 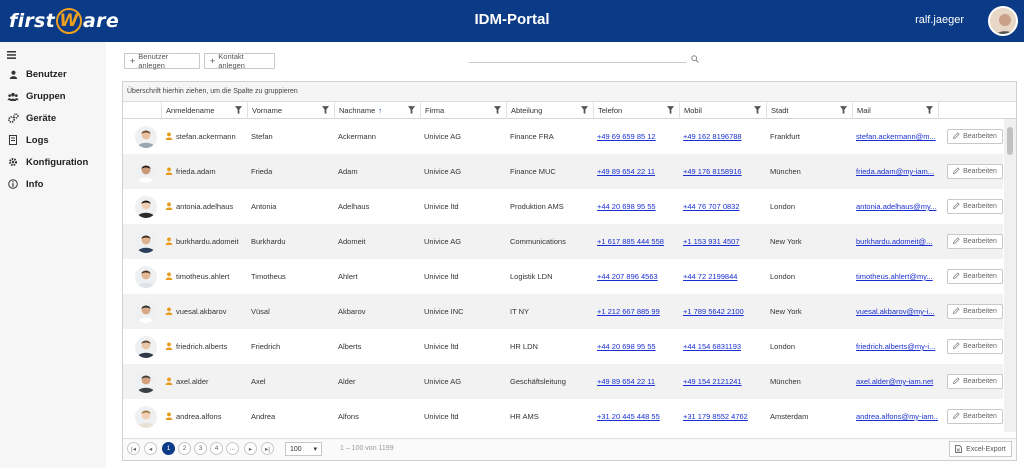 I want to click on cell-anmeldename: vuesal.akbarov, so click(x=204, y=311).